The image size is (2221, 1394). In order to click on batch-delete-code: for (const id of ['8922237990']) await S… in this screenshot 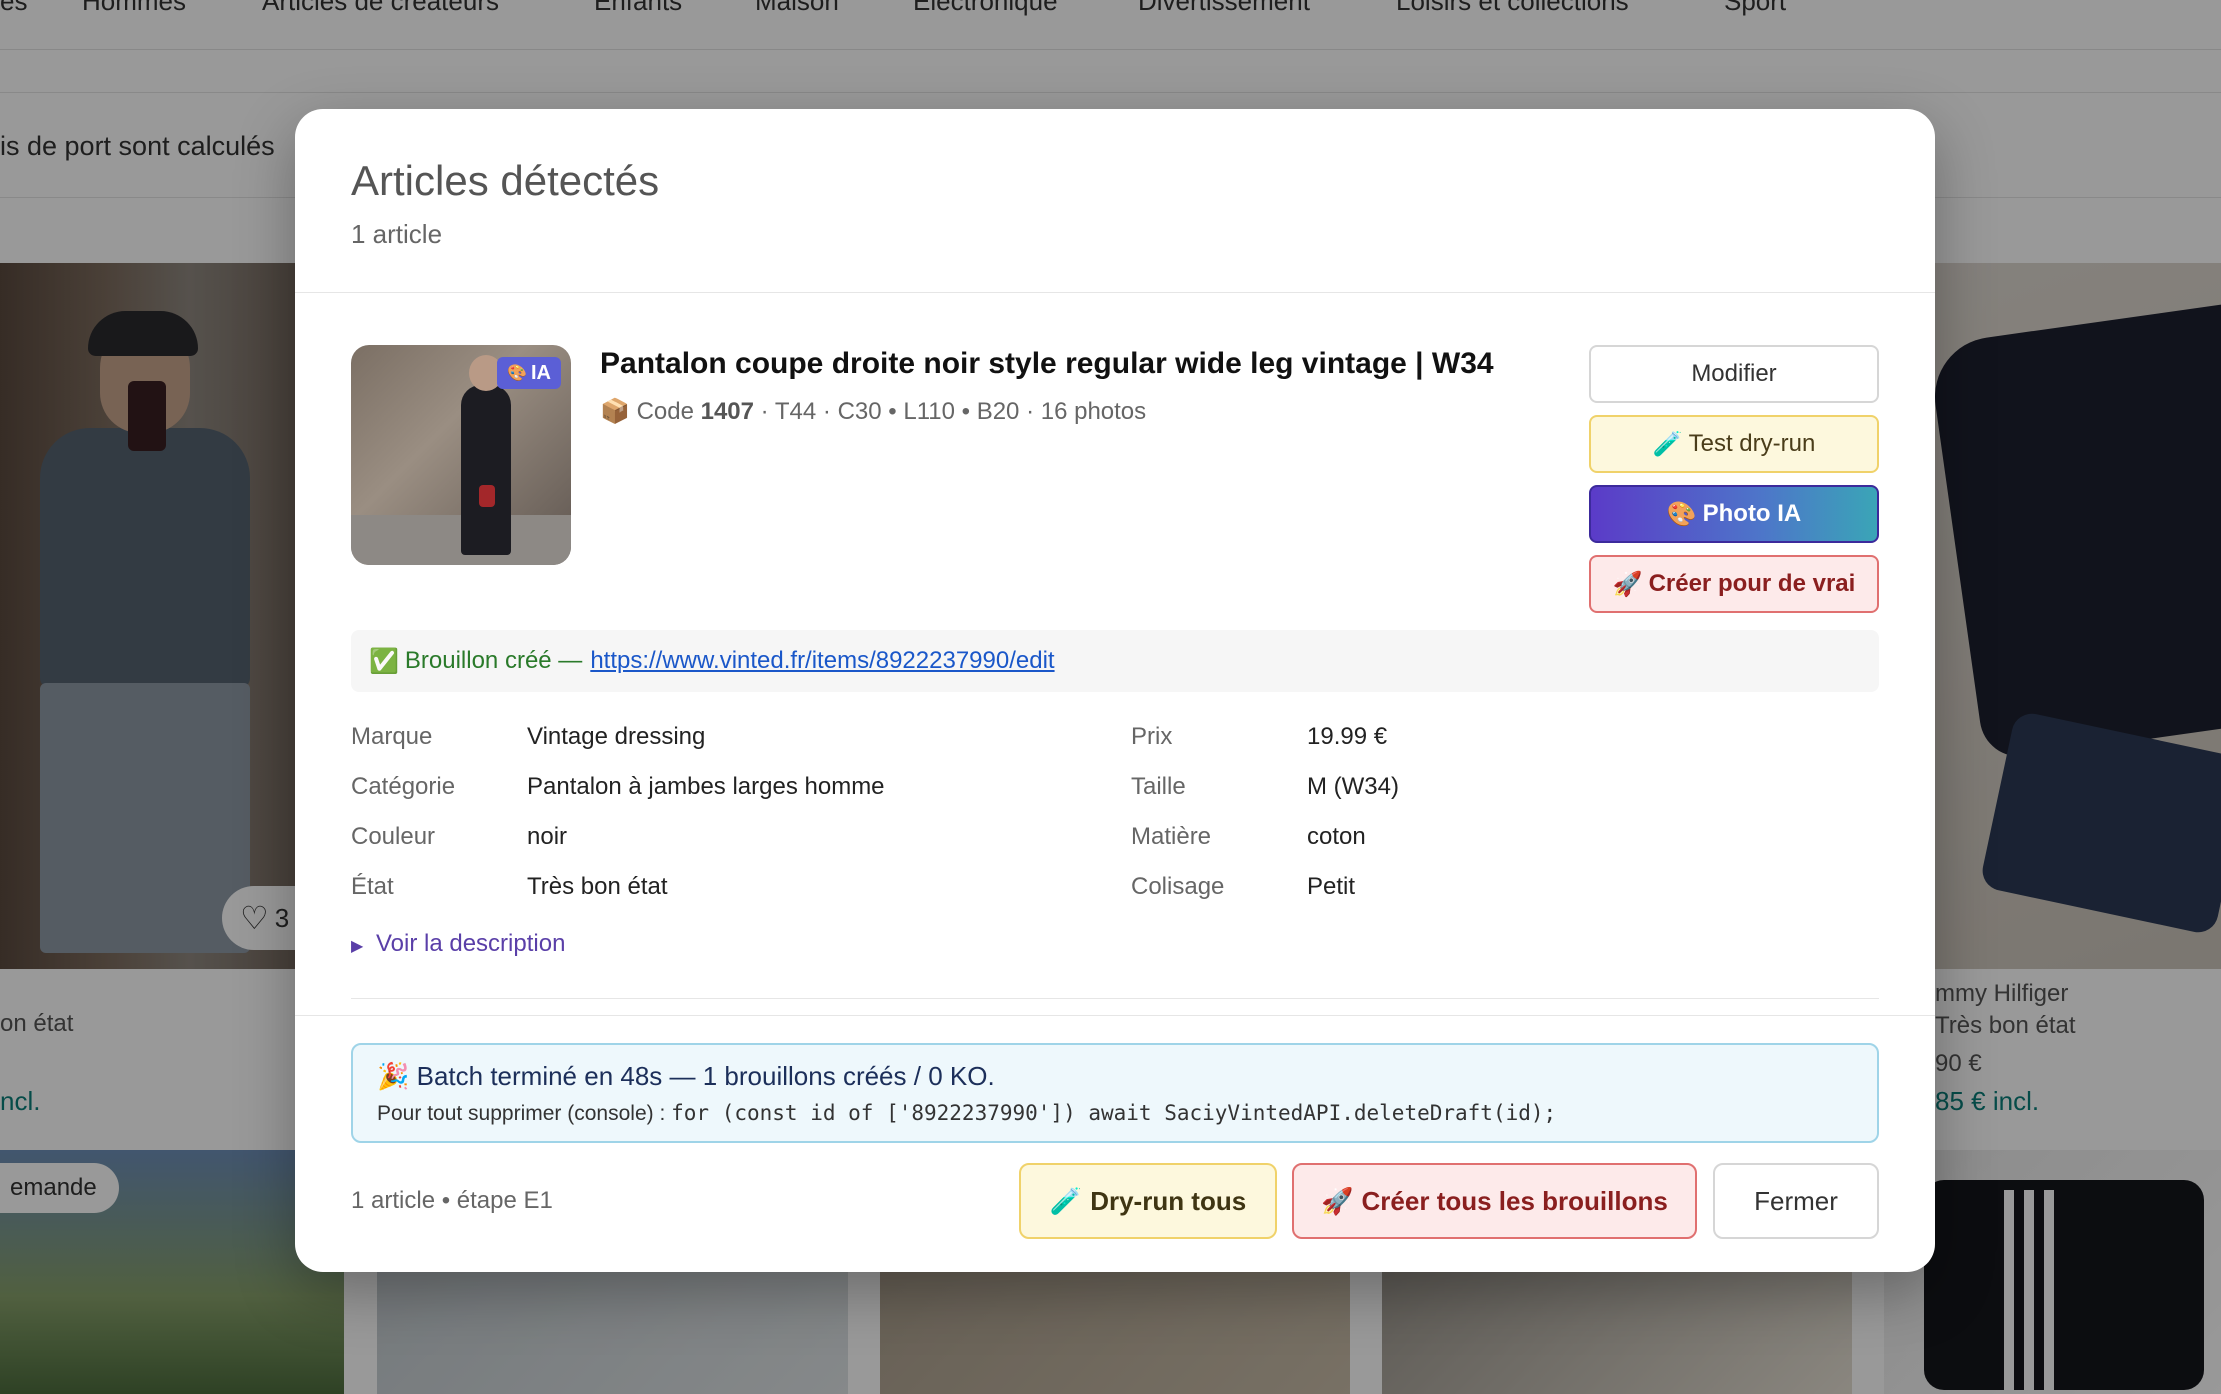, I will do `click(1114, 1113)`.